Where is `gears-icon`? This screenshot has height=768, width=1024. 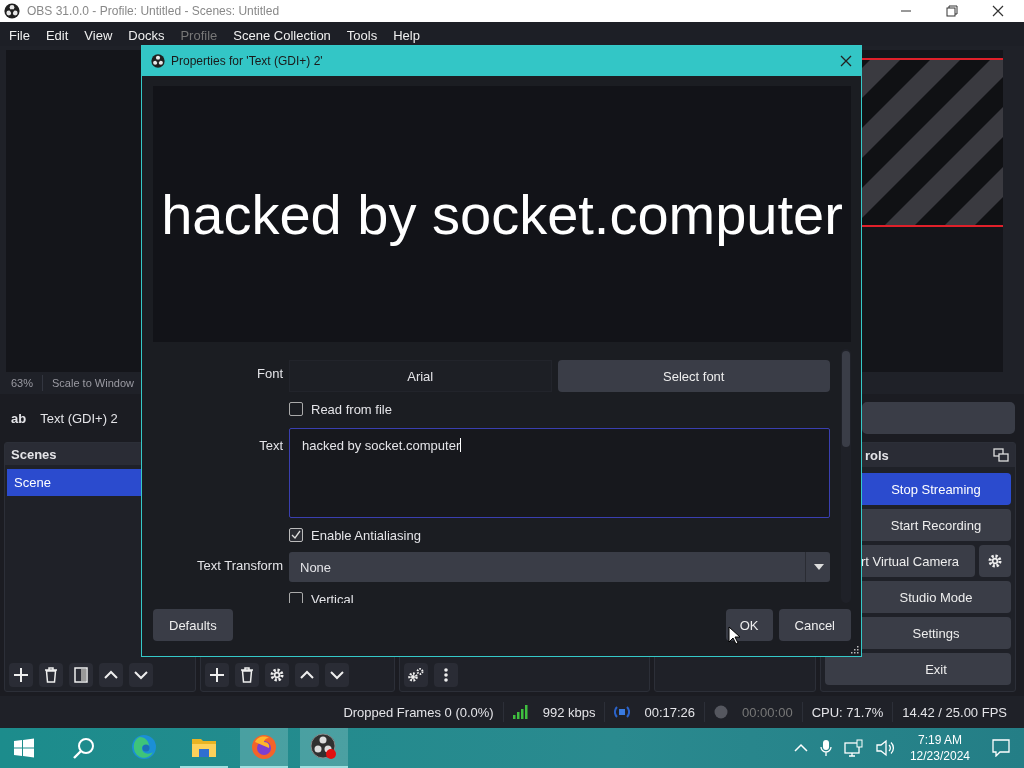
gears-icon is located at coordinates (416, 675).